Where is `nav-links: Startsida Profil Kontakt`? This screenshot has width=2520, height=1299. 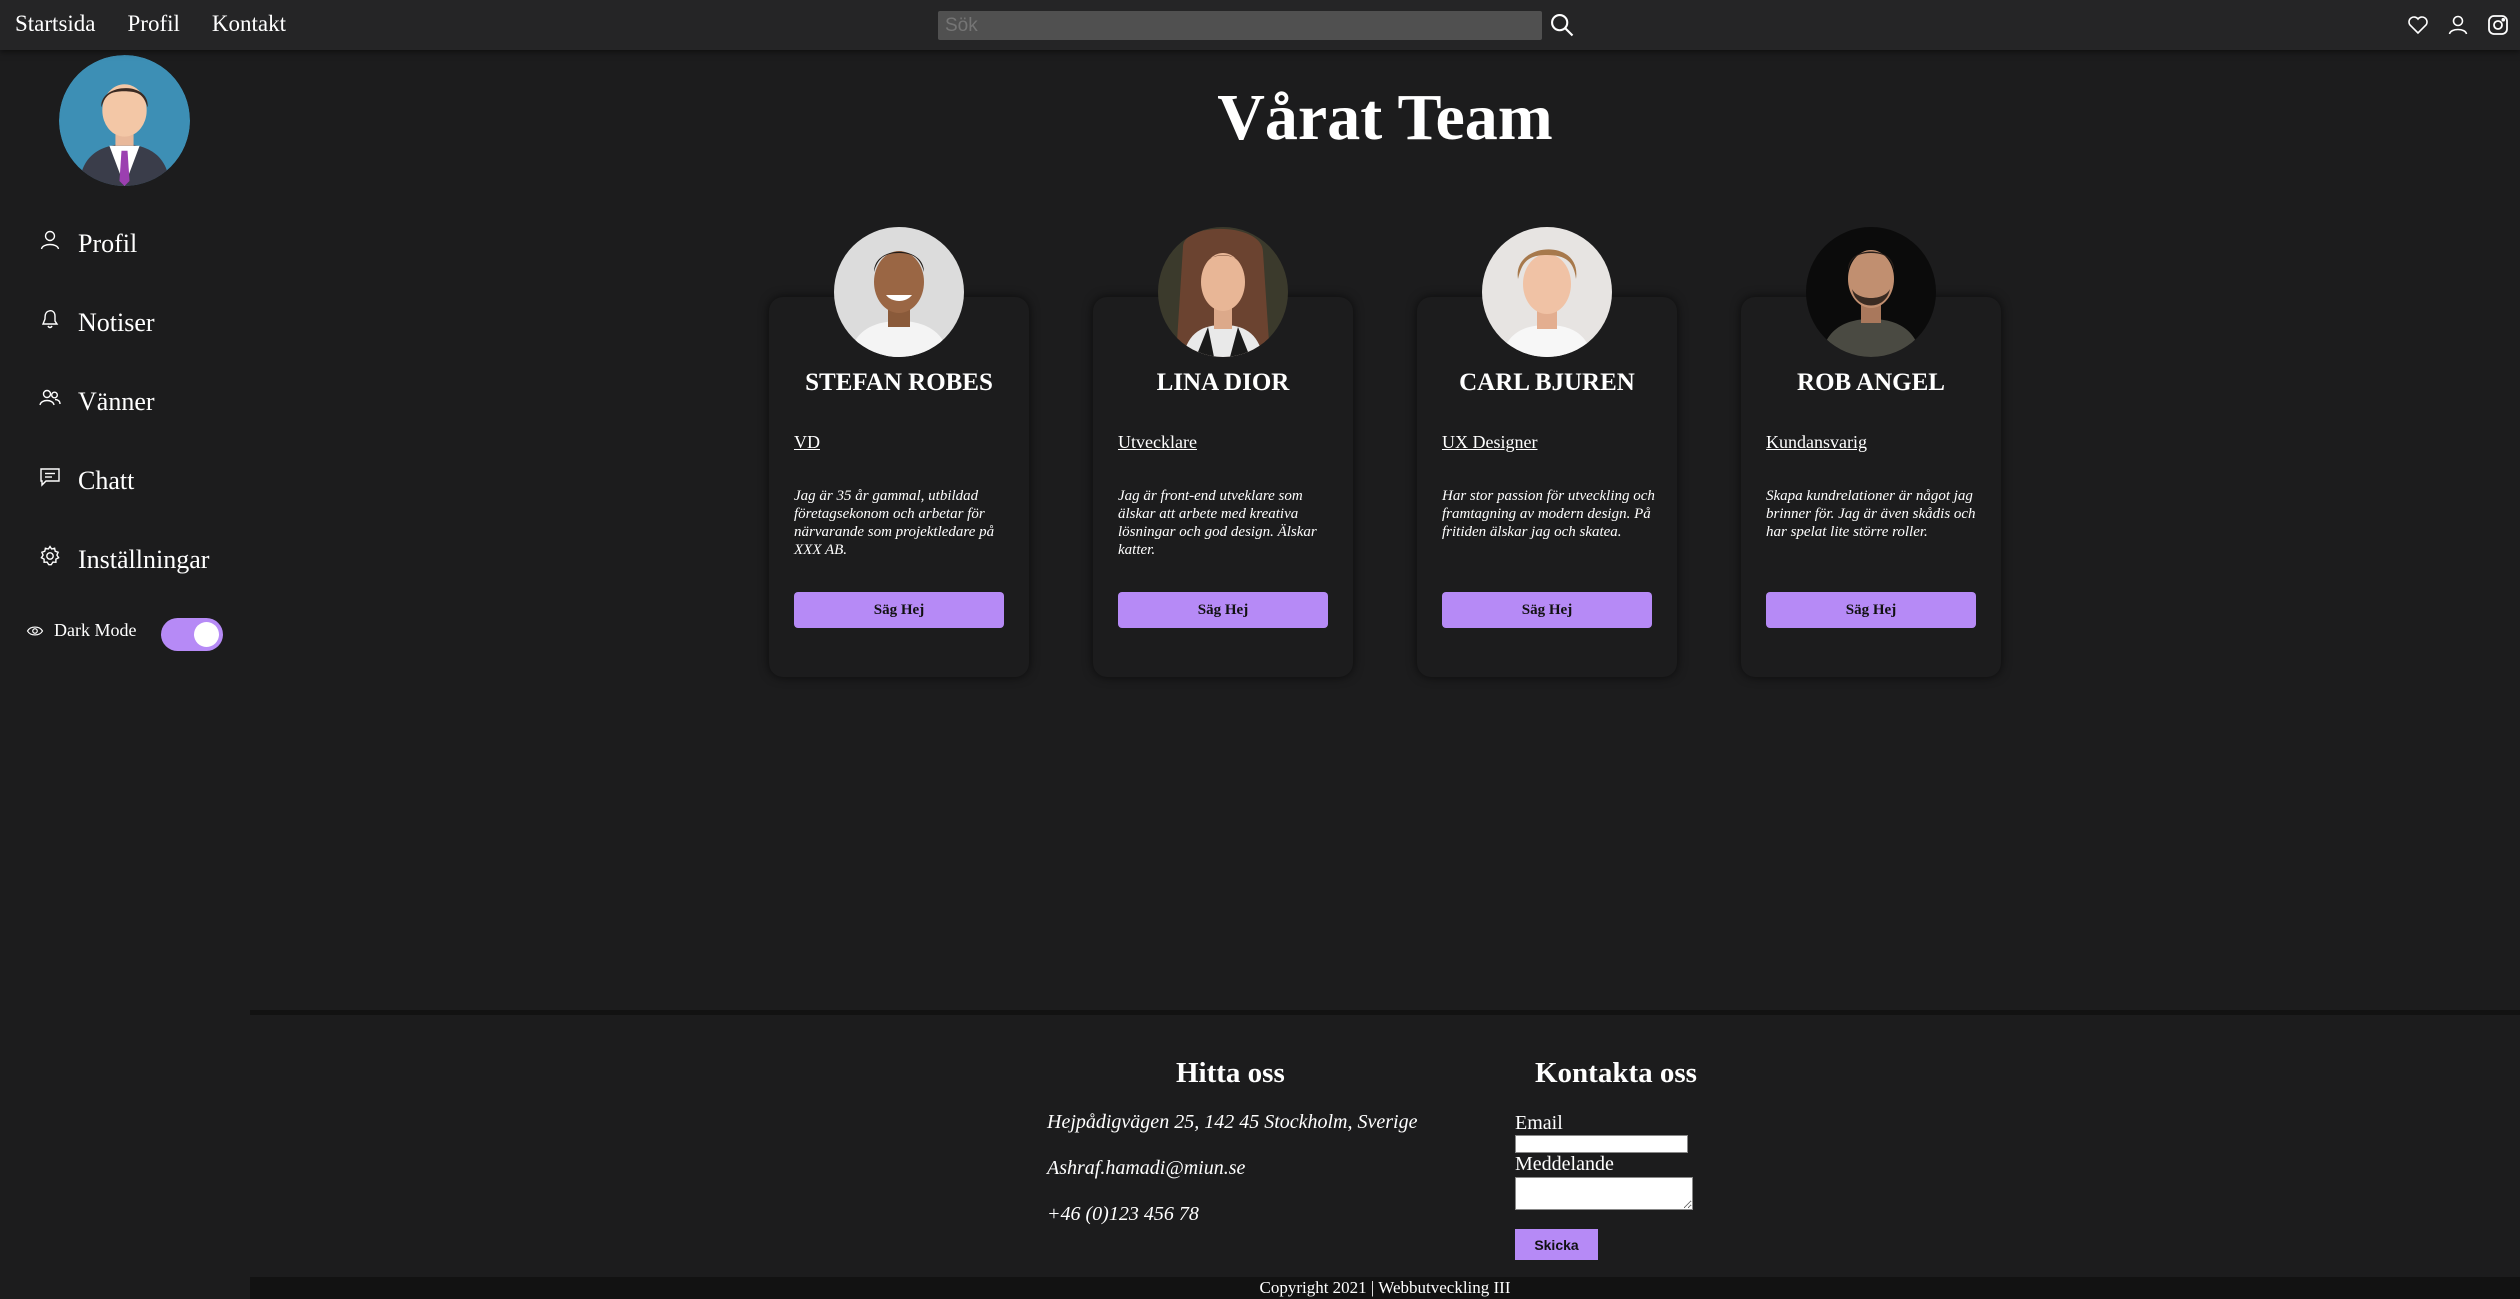
nav-links: Startsida Profil Kontakt is located at coordinates (150, 24).